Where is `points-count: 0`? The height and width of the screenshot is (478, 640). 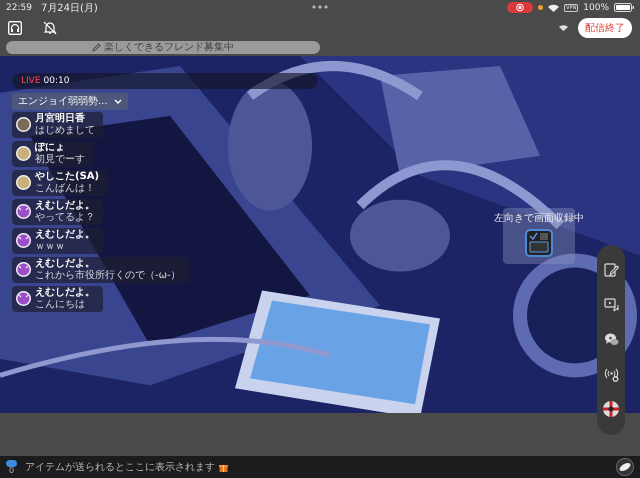
points-count: 0 is located at coordinates (11, 470).